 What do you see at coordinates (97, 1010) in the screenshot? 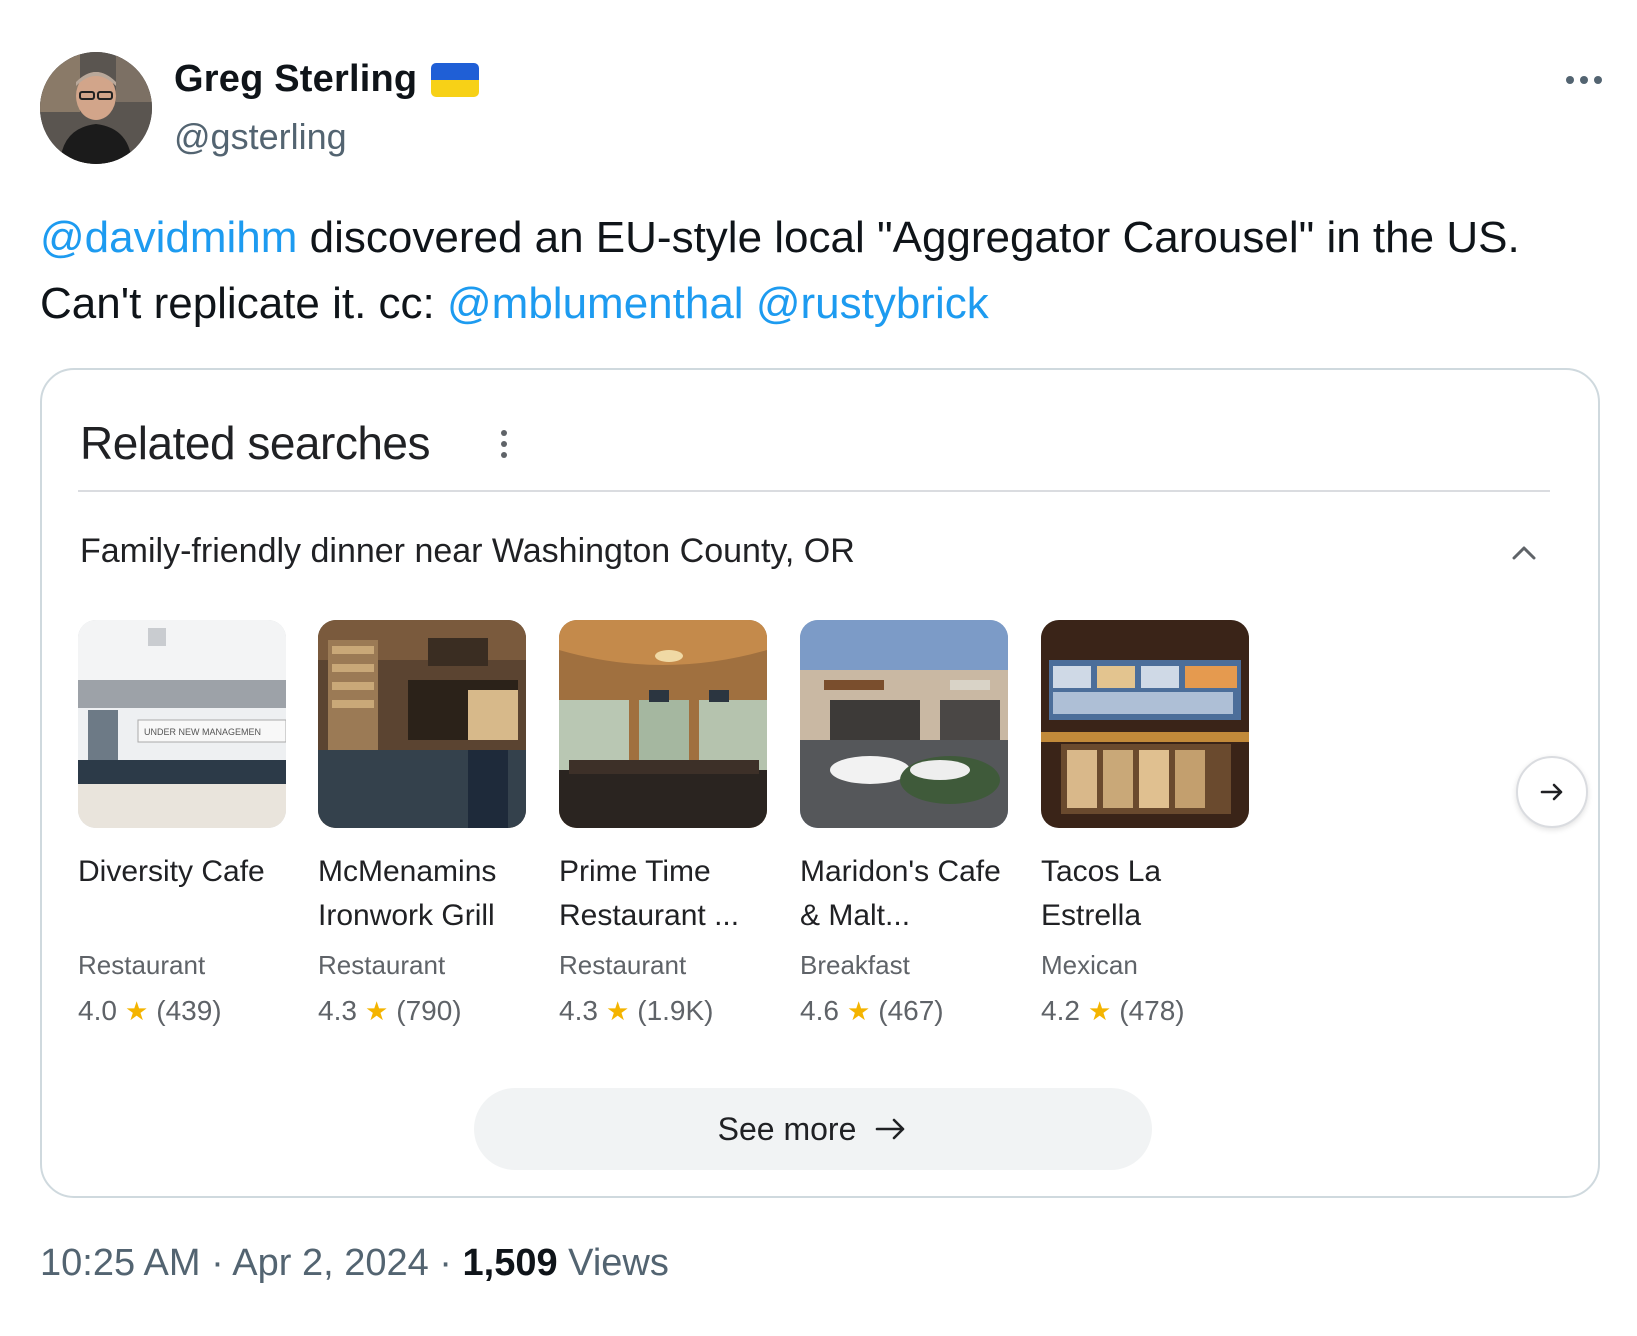
I see `rating-value: 4.0` at bounding box center [97, 1010].